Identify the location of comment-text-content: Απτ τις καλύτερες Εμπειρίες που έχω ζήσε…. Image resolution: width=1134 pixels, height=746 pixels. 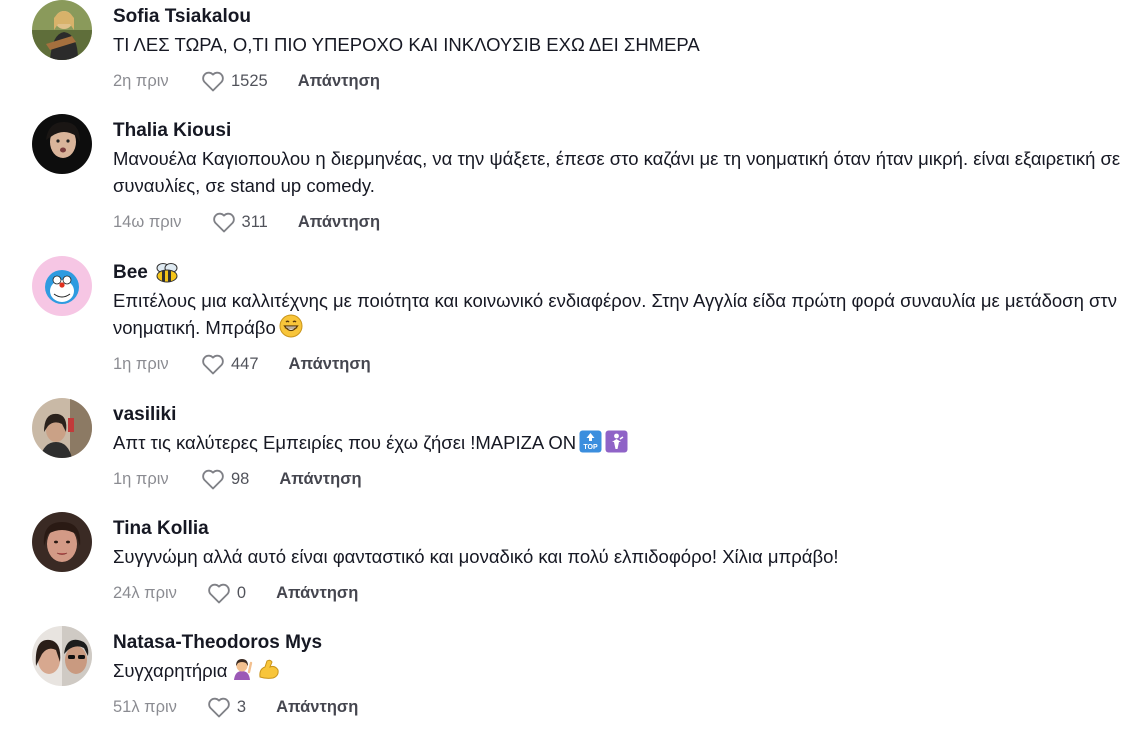
(345, 442).